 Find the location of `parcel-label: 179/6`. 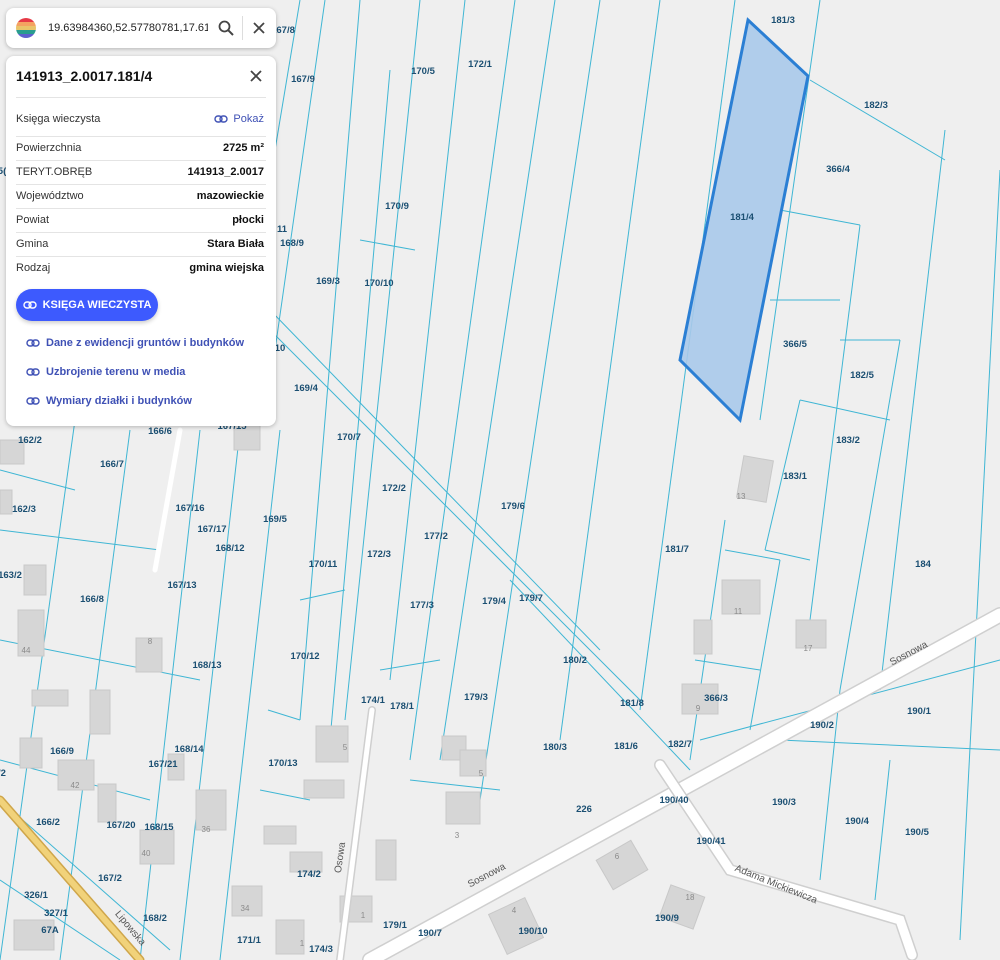

parcel-label: 179/6 is located at coordinates (513, 506).